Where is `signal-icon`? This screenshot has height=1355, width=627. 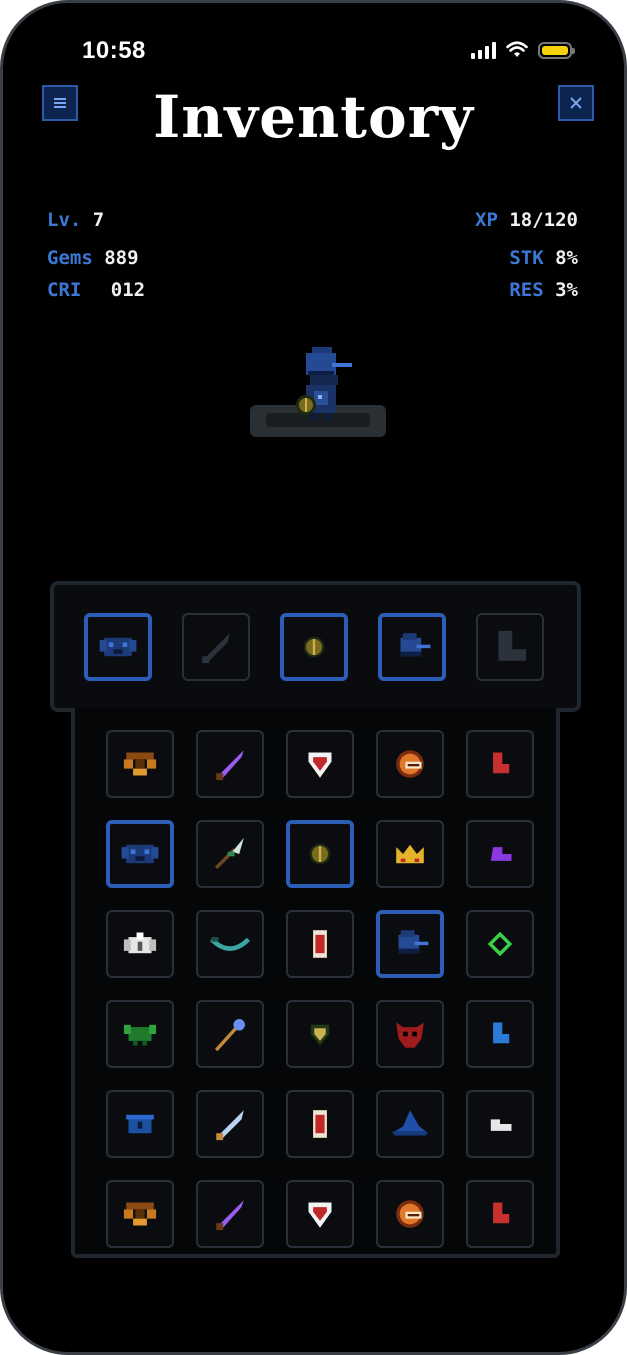
signal-icon is located at coordinates (483, 50).